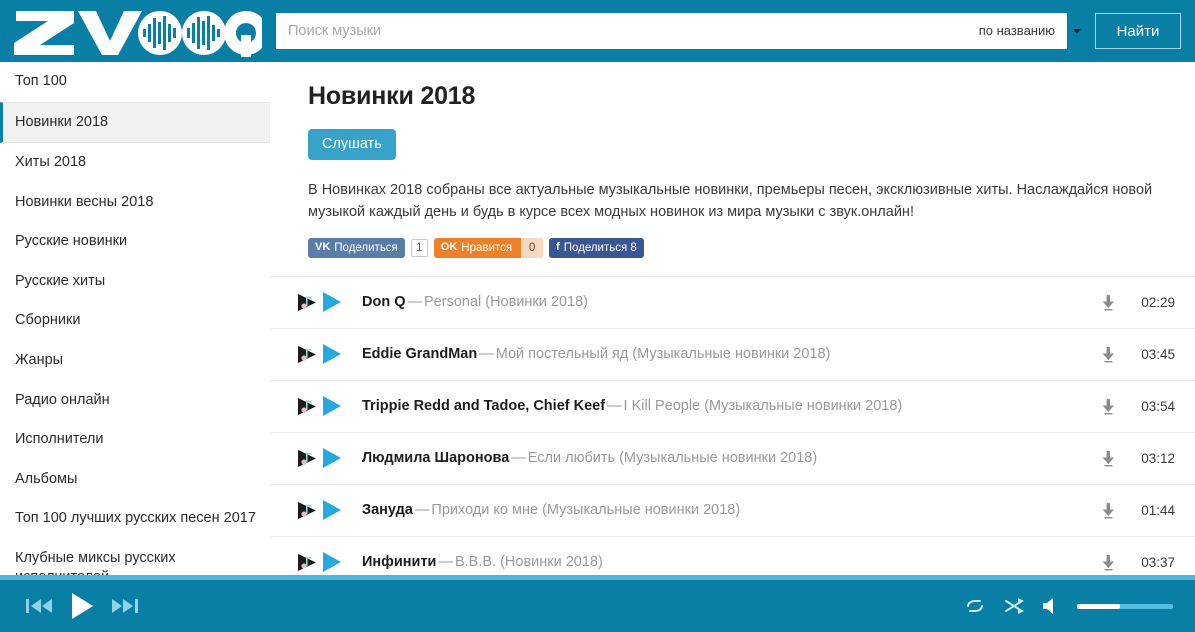 This screenshot has width=1195, height=632. What do you see at coordinates (323, 247) in the screenshot?
I see `vk-icon: VK` at bounding box center [323, 247].